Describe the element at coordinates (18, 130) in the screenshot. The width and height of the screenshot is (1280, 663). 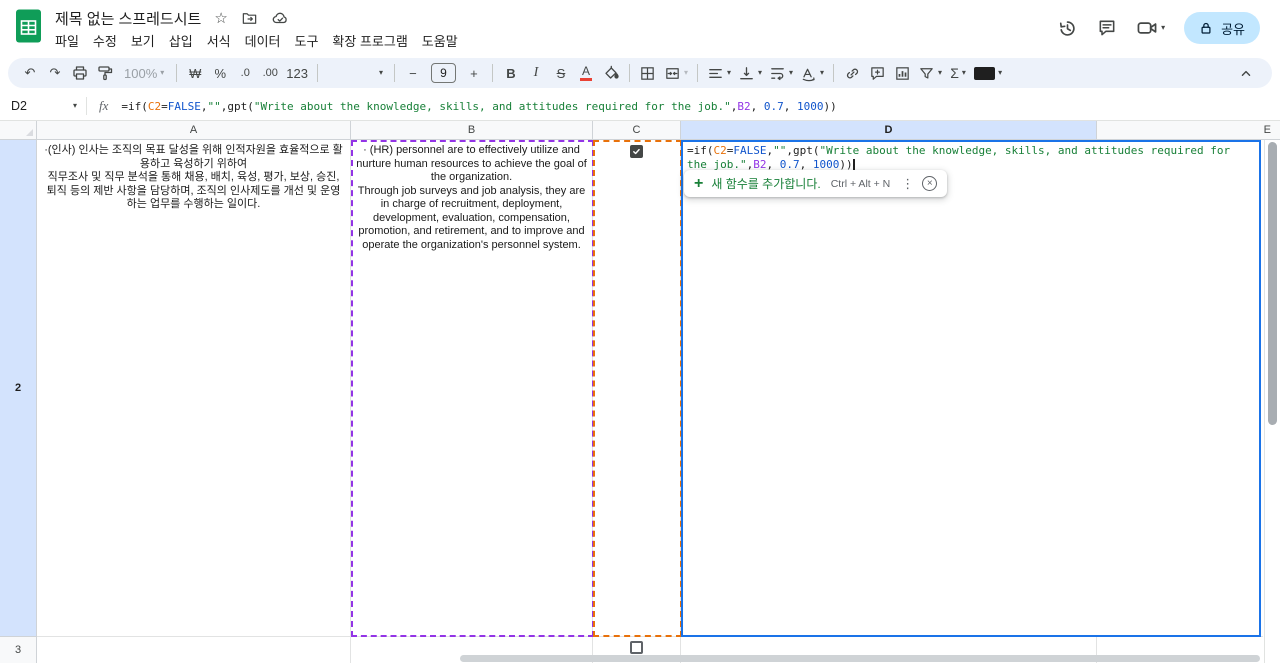
I see `select-all-corner` at that location.